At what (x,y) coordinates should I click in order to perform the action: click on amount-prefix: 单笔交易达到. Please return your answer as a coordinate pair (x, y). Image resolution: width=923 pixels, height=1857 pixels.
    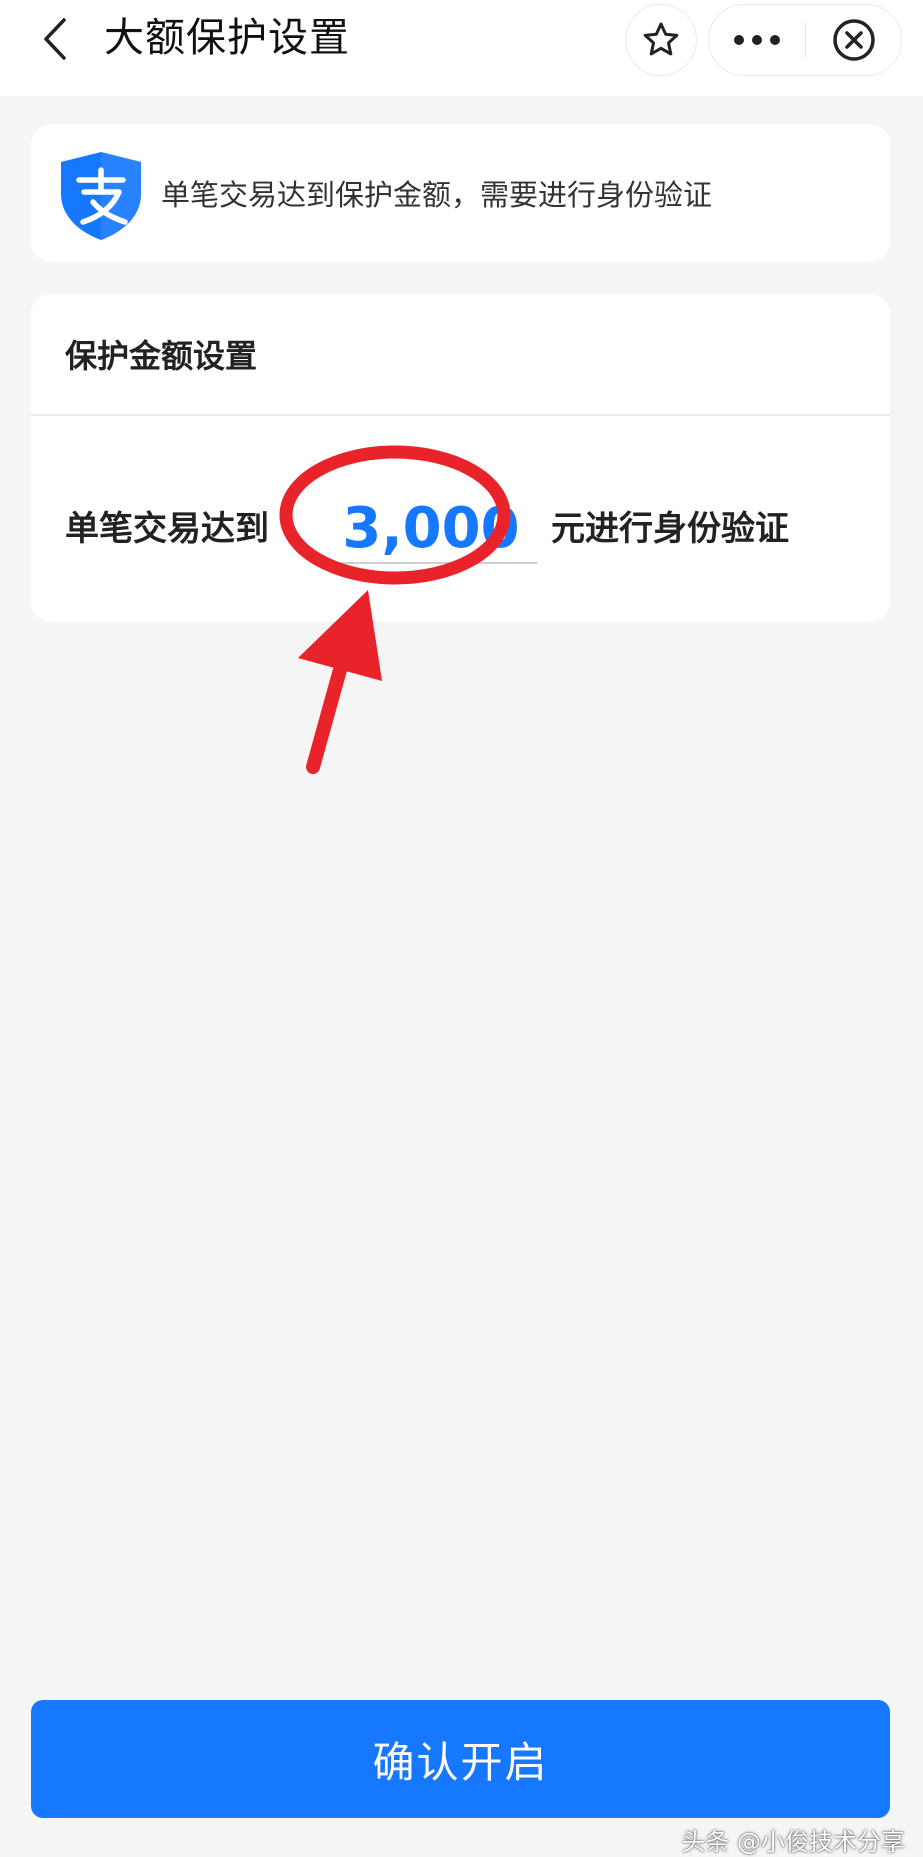
    Looking at the image, I should click on (167, 529).